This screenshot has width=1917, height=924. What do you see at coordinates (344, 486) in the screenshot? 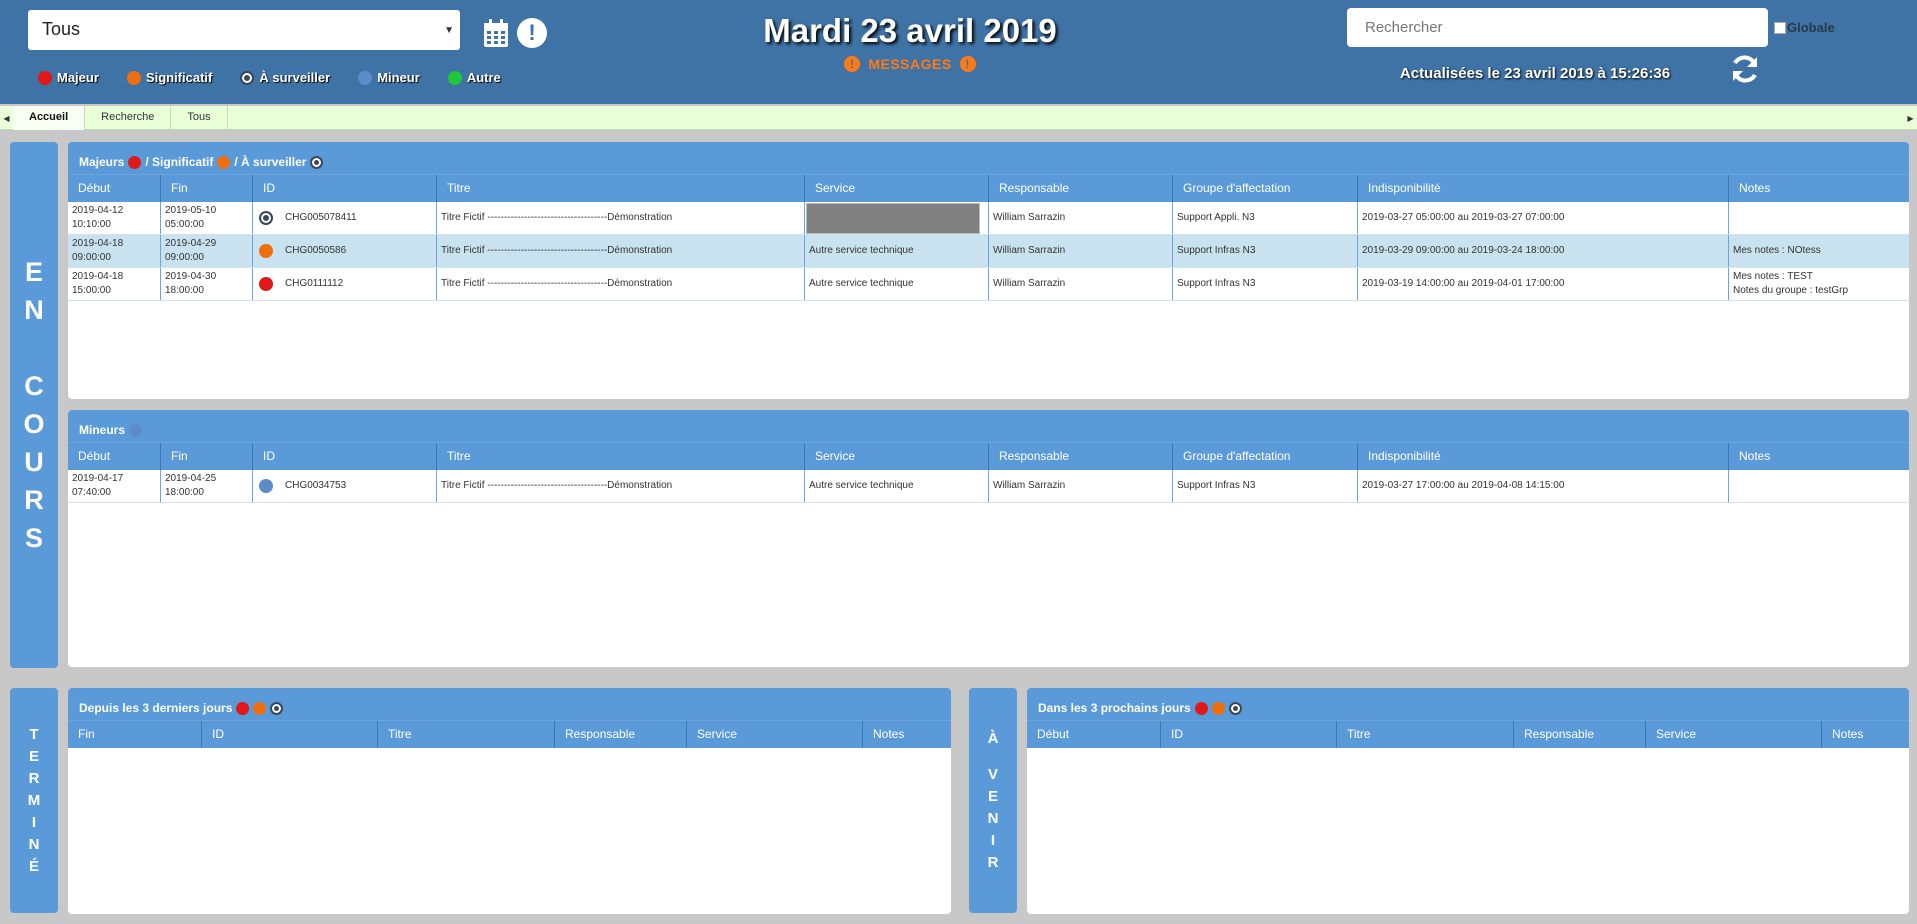
I see `cell-id: CHG0034753` at bounding box center [344, 486].